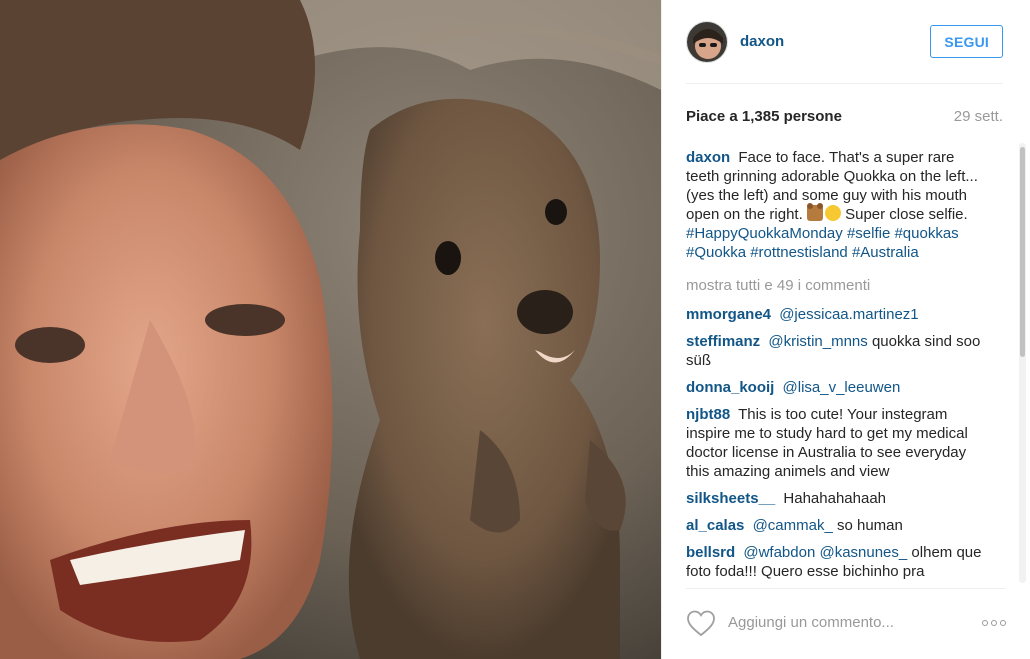 The width and height of the screenshot is (1030, 659). I want to click on comment-mention: @cammak_, so click(793, 525).